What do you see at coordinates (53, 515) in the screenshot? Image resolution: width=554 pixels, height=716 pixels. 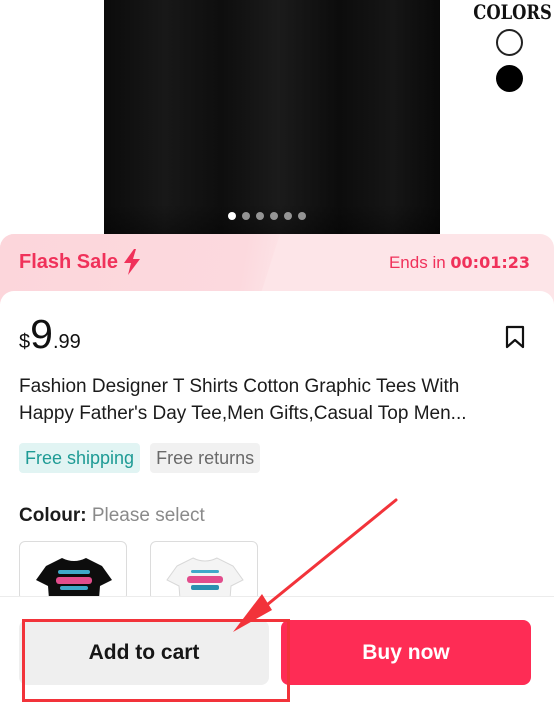 I see `colour-label: Colour:` at bounding box center [53, 515].